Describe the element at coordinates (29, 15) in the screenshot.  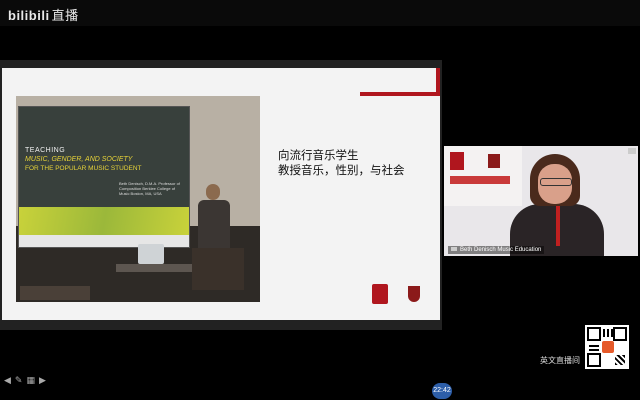
I see `logo-text: bilibili` at that location.